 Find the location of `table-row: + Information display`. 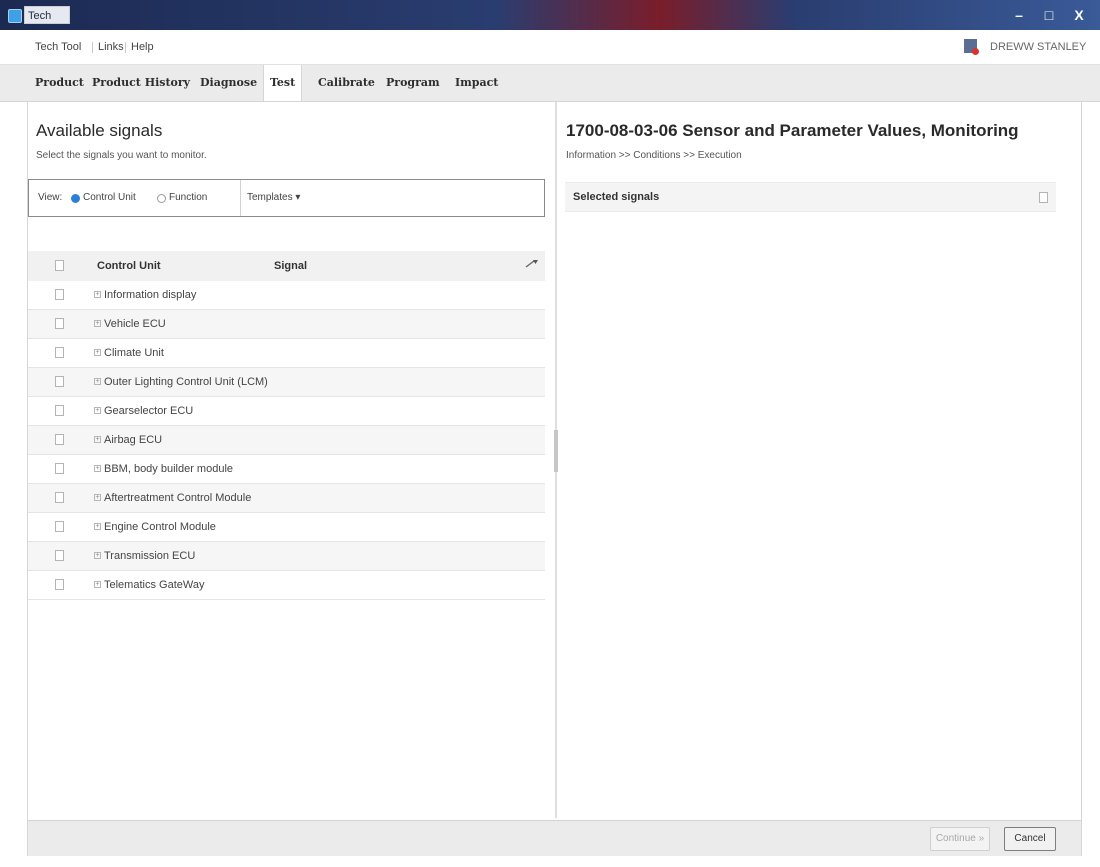

table-row: + Information display is located at coordinates (286, 295).